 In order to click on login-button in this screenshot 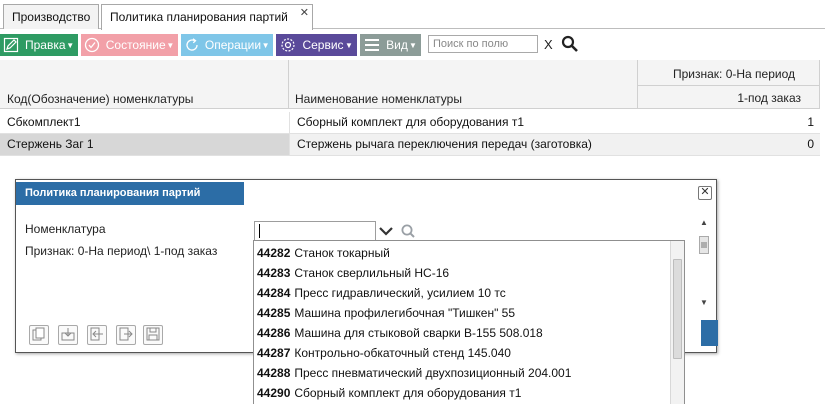, I will do `click(97, 335)`.